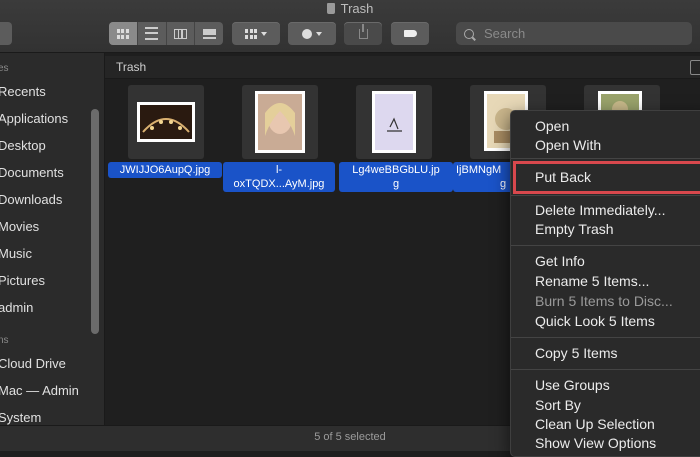 The image size is (700, 457). I want to click on sidebar-item-applications: Applications, so click(34, 118).